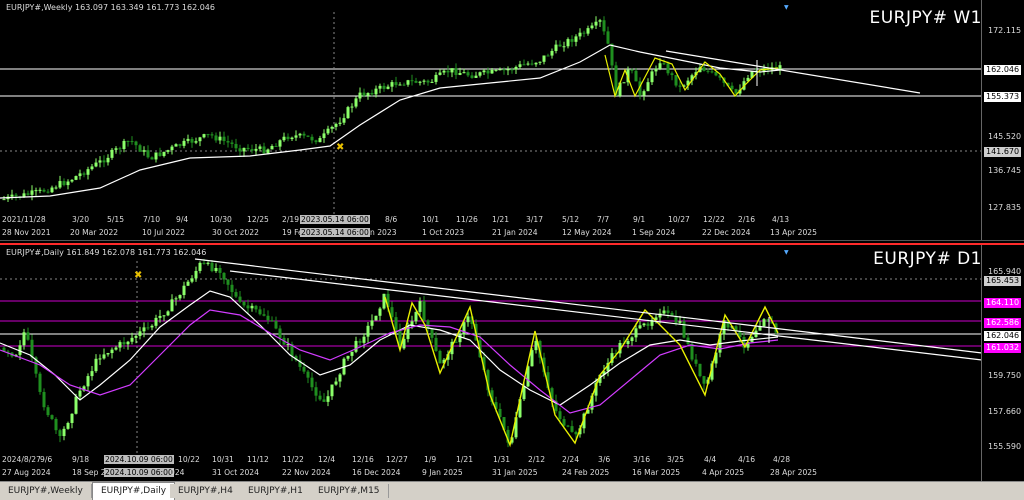  Describe the element at coordinates (46, 491) in the screenshot. I see `tab-weekly: EURJPY#,Weekly` at that location.